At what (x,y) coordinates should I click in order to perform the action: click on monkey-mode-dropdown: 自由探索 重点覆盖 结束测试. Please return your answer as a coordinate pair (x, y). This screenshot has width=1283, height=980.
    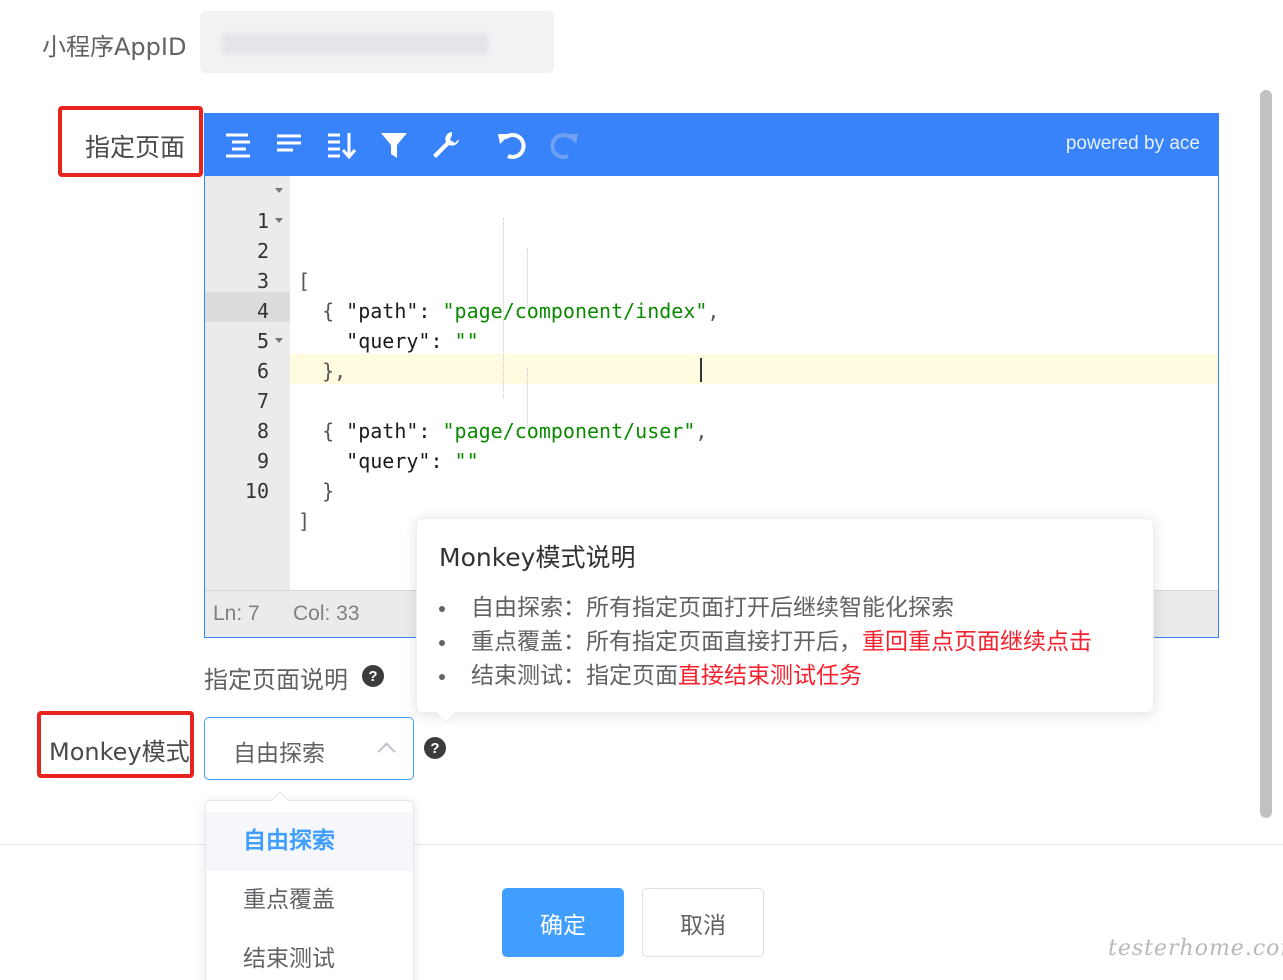
    Looking at the image, I should click on (309, 885).